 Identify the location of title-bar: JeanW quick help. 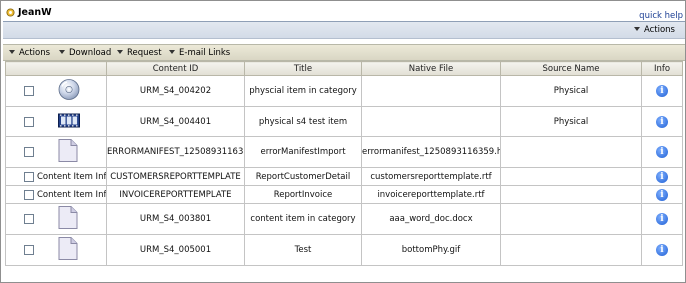
(344, 13).